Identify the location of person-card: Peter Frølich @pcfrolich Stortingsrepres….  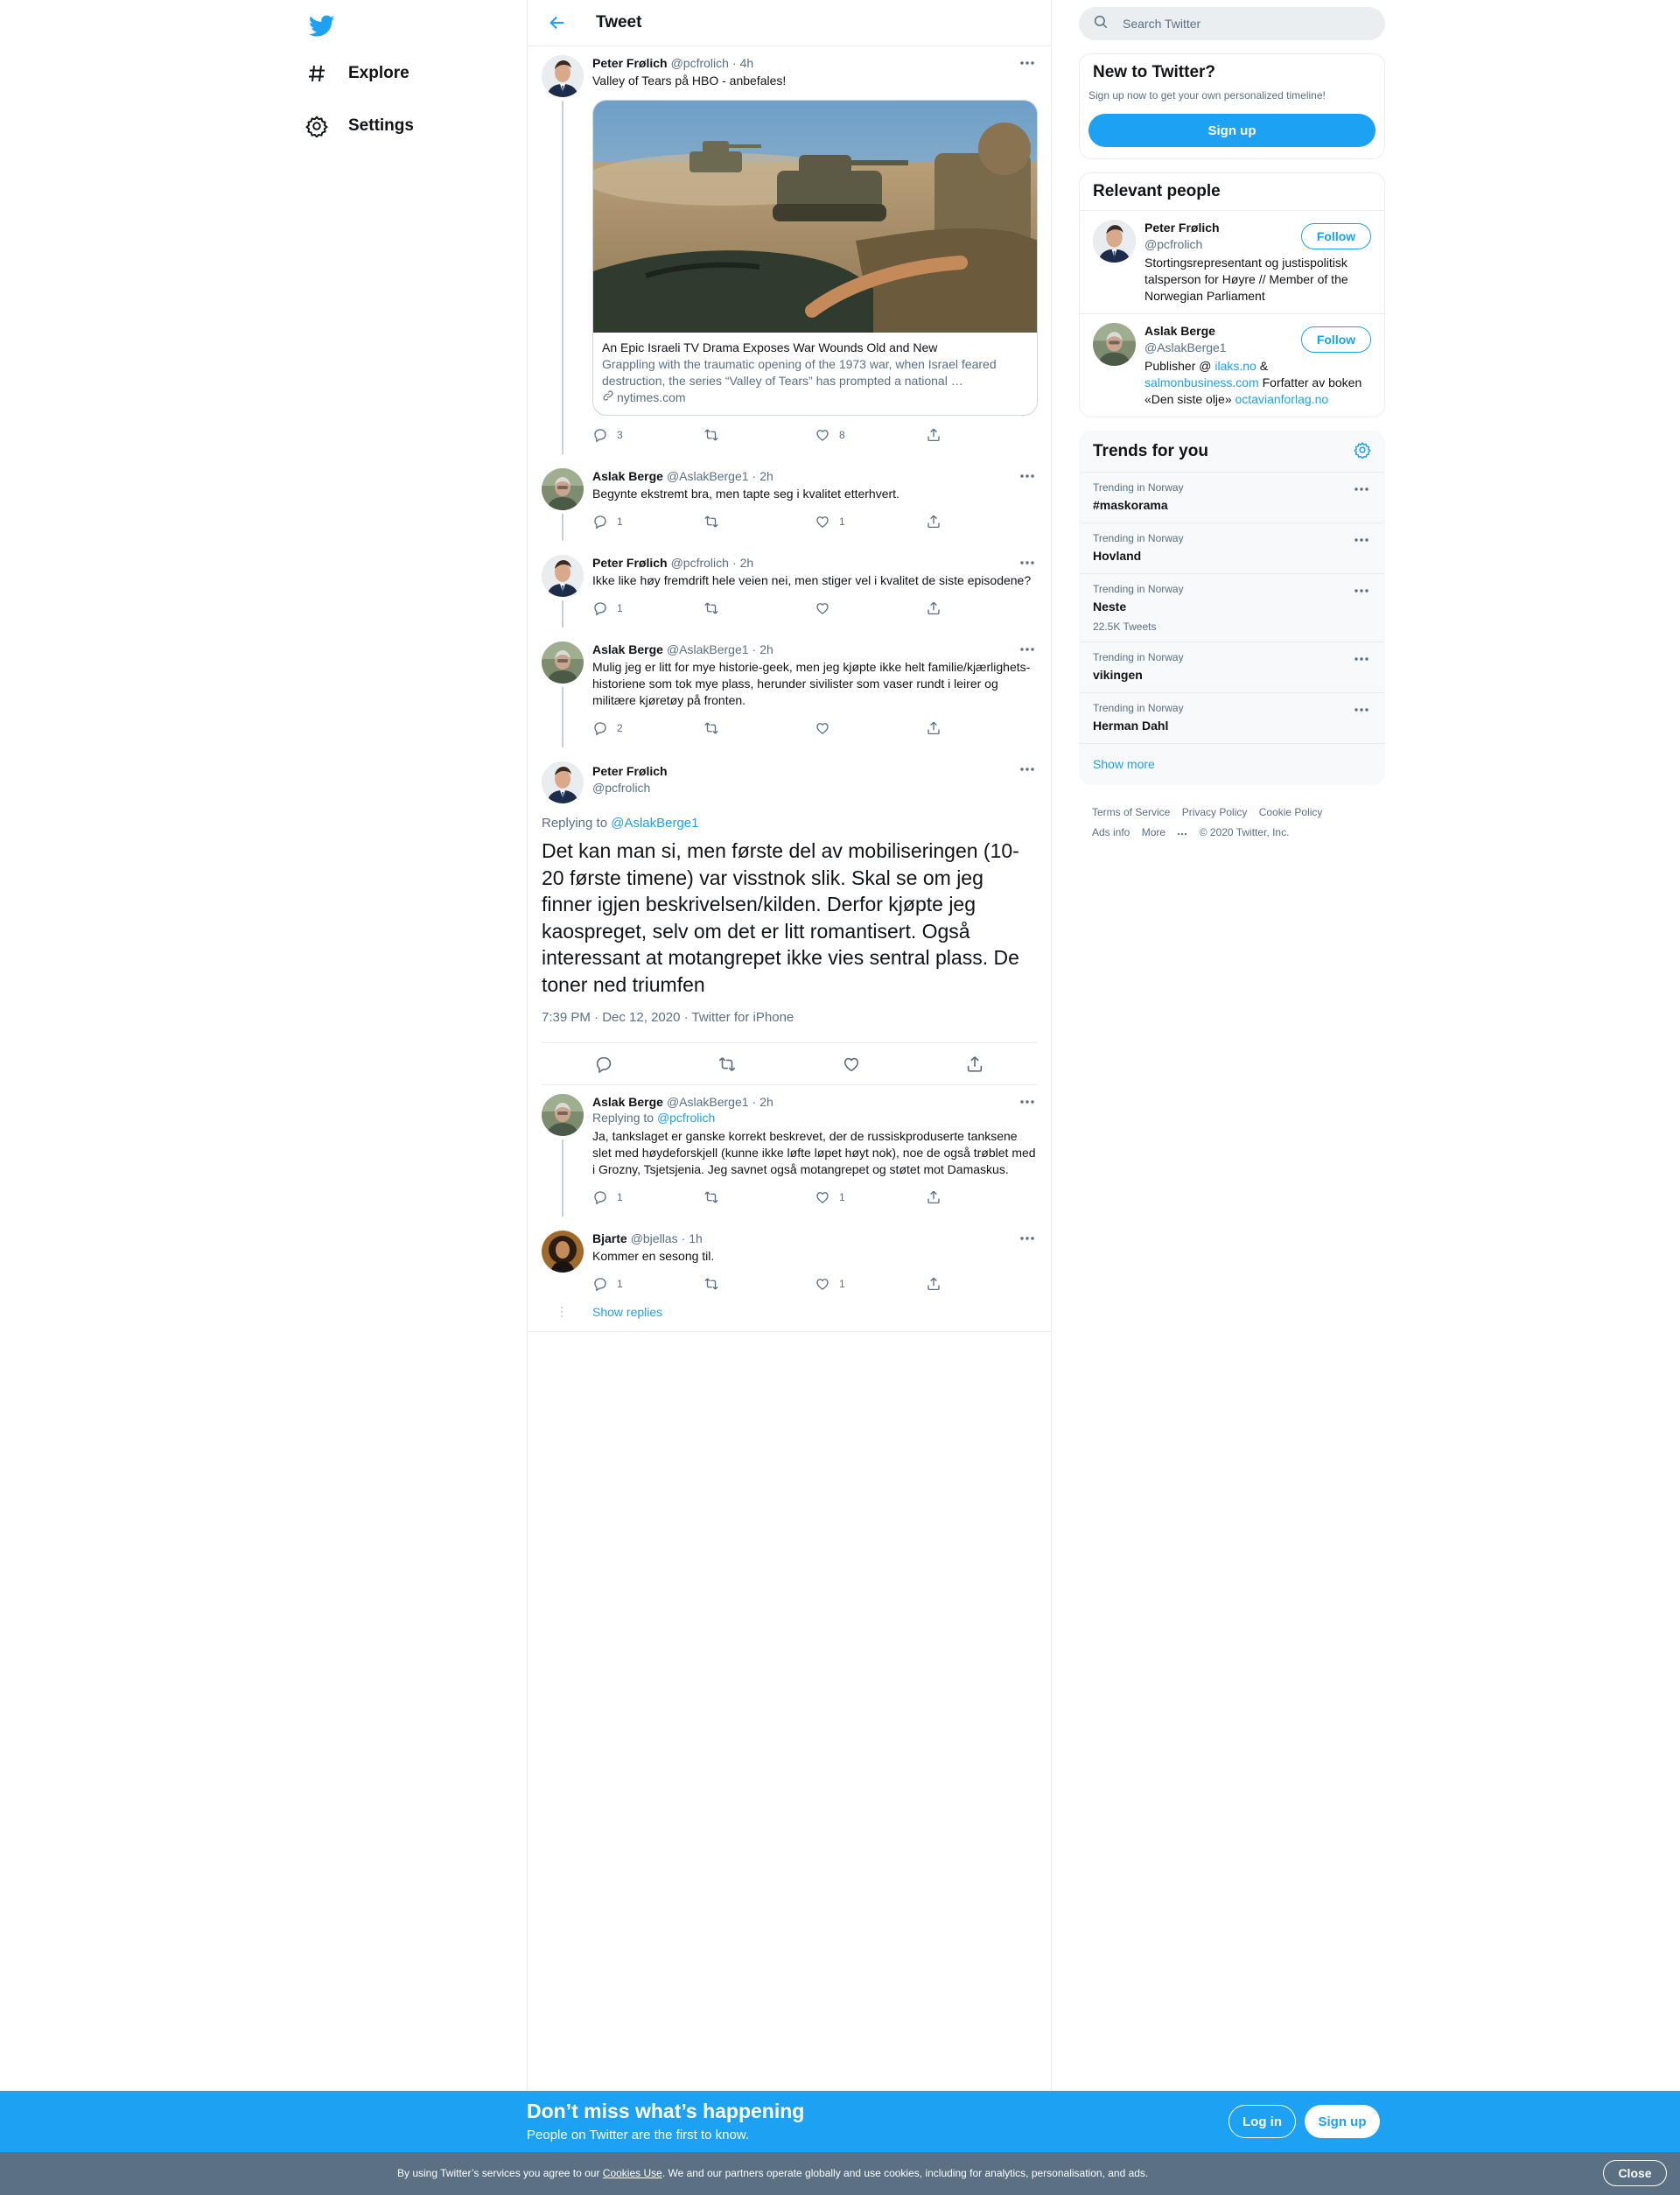
(1232, 262).